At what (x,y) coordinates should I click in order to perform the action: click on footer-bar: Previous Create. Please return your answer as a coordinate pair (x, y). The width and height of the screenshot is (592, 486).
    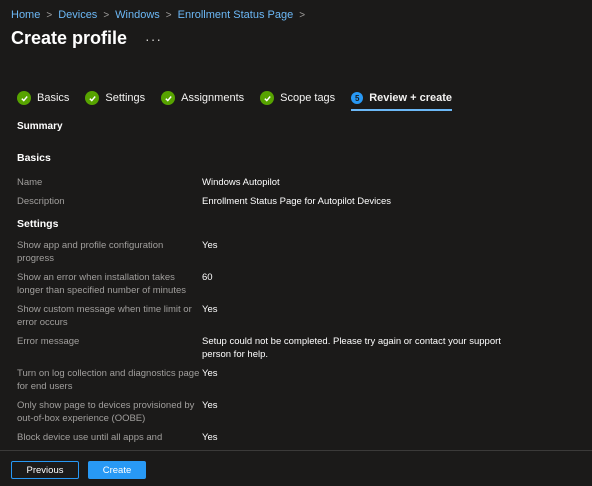
    Looking at the image, I should click on (296, 468).